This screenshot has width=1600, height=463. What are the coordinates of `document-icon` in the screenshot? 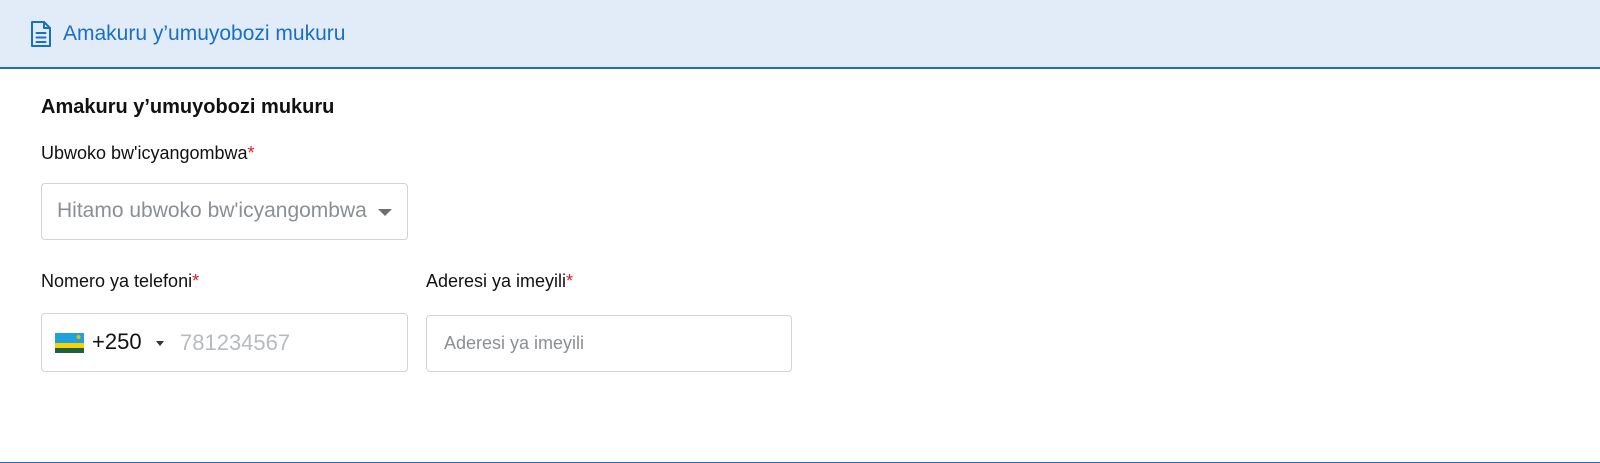 It's located at (41, 34).